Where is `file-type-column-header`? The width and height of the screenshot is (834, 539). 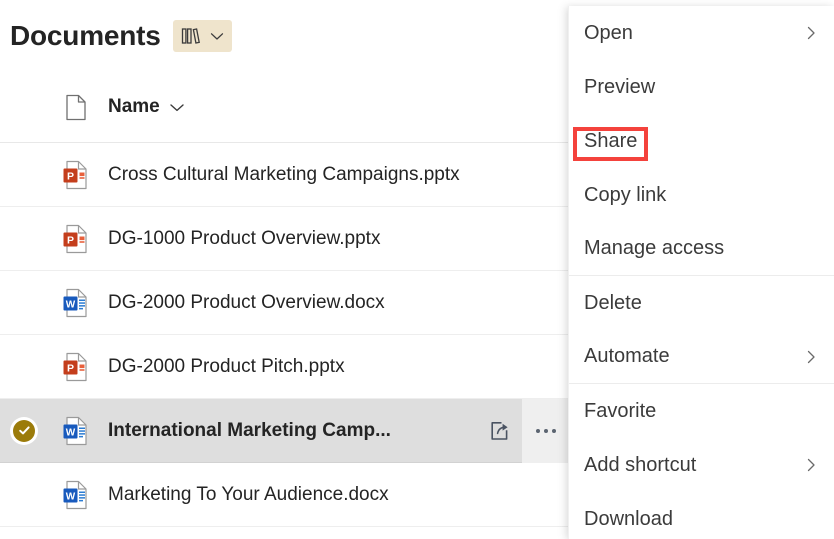
file-type-column-header is located at coordinates (76, 107).